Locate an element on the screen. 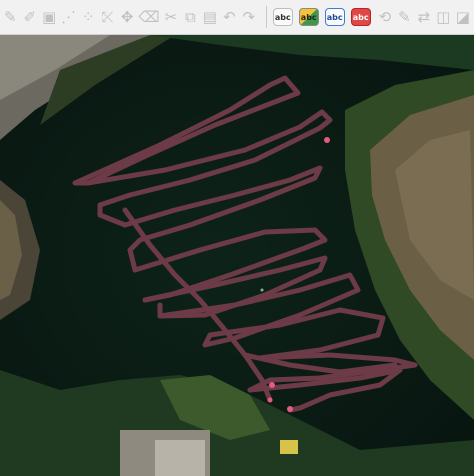 The width and height of the screenshot is (474, 476). label-show-icon: ◫ is located at coordinates (443, 17).